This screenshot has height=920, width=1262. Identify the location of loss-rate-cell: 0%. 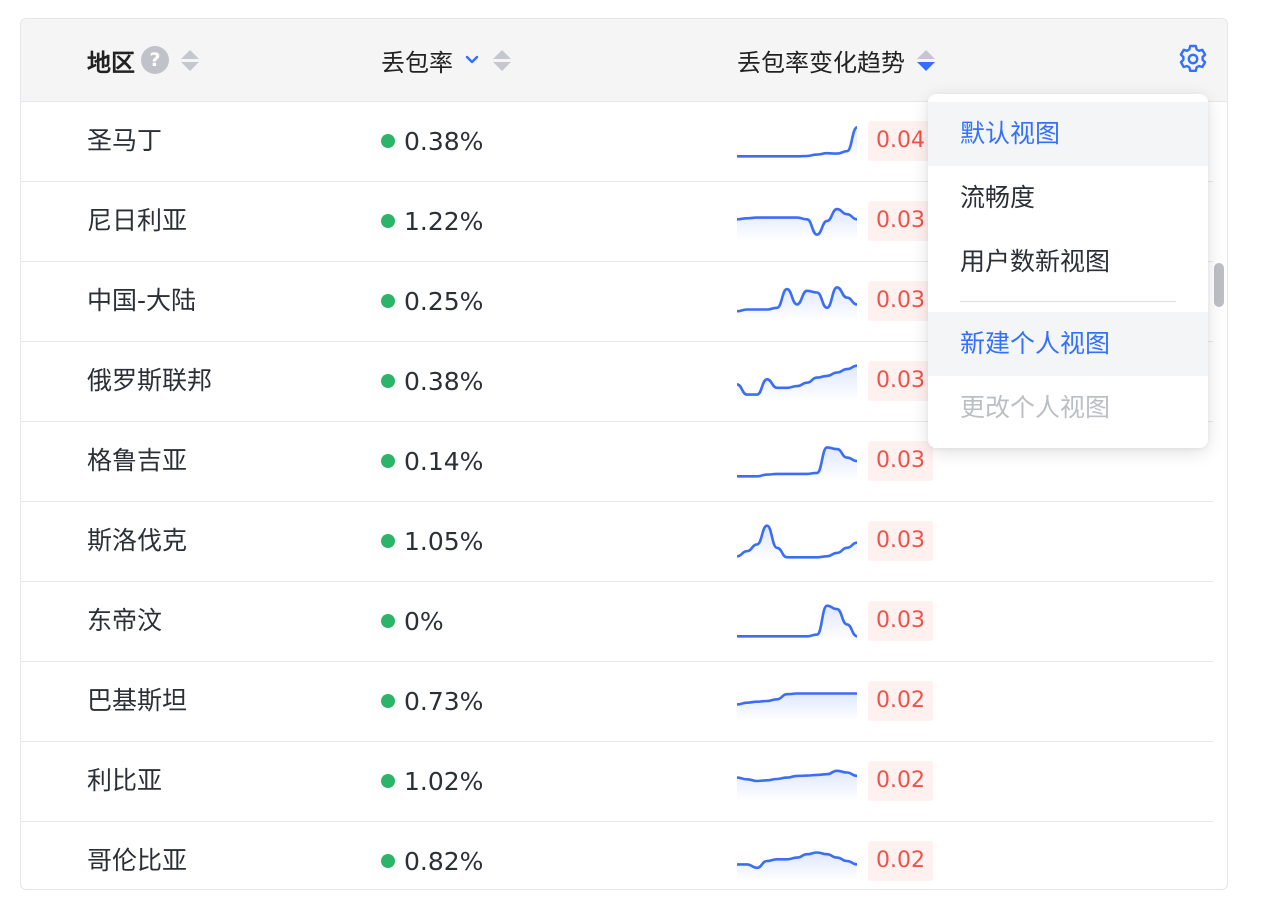
(412, 621).